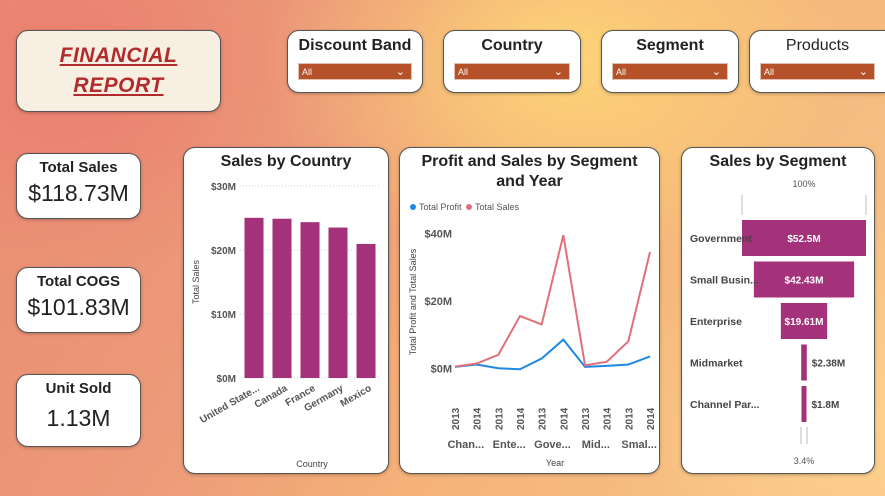  I want to click on slicer-label: Country, so click(512, 45).